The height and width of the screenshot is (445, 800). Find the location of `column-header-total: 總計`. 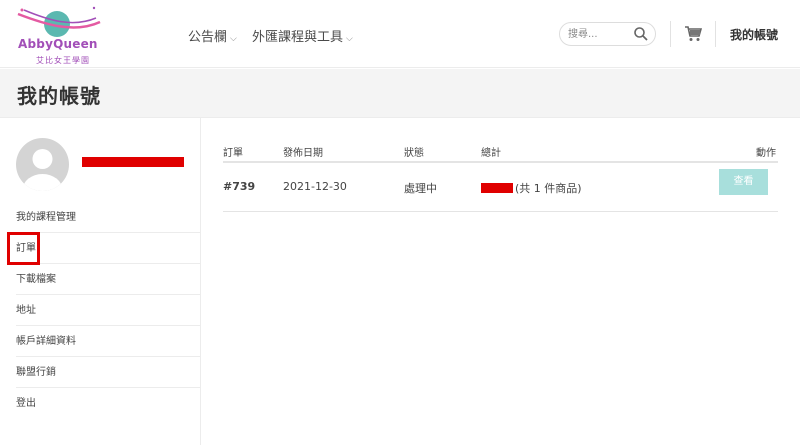

column-header-total: 總計 is located at coordinates (491, 153).